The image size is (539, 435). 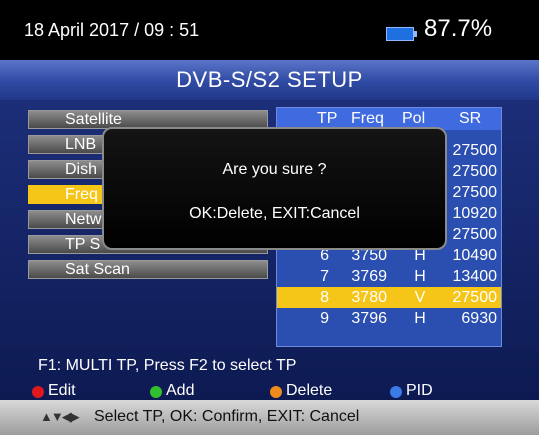 What do you see at coordinates (324, 318) in the screenshot?
I see `cell-tp: 9` at bounding box center [324, 318].